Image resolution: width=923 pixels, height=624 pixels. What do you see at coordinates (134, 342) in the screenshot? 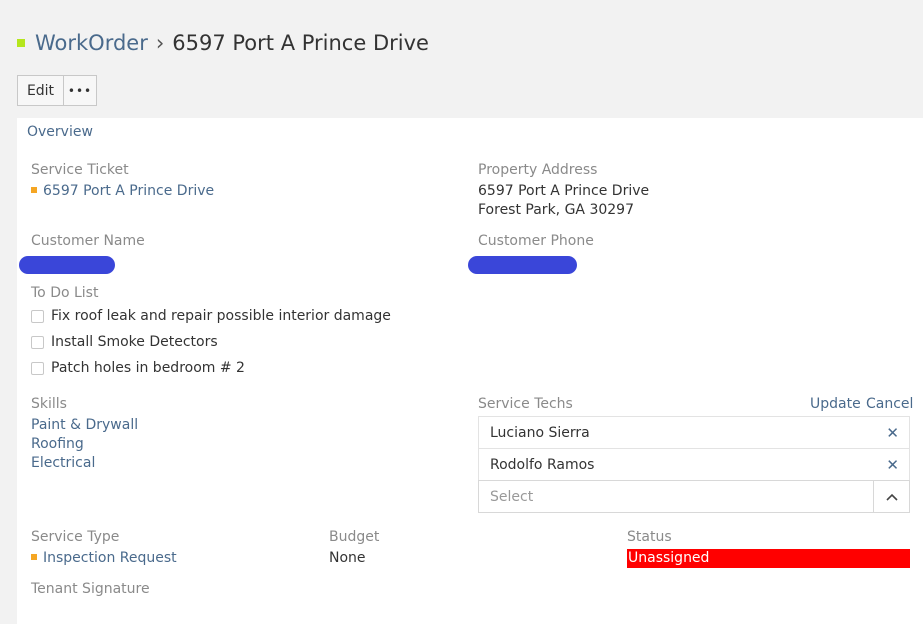
I see `todo-item-label: Install Smoke Detectors` at bounding box center [134, 342].